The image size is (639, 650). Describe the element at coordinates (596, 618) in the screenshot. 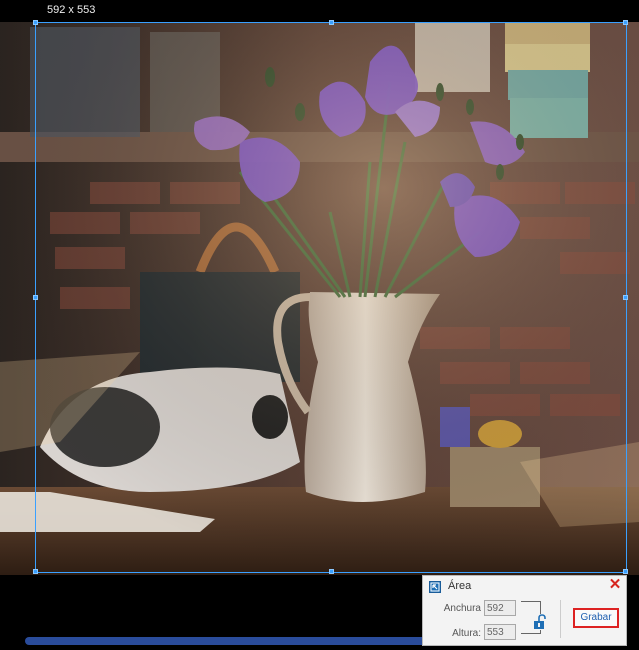

I see `record-button: Grabar` at that location.